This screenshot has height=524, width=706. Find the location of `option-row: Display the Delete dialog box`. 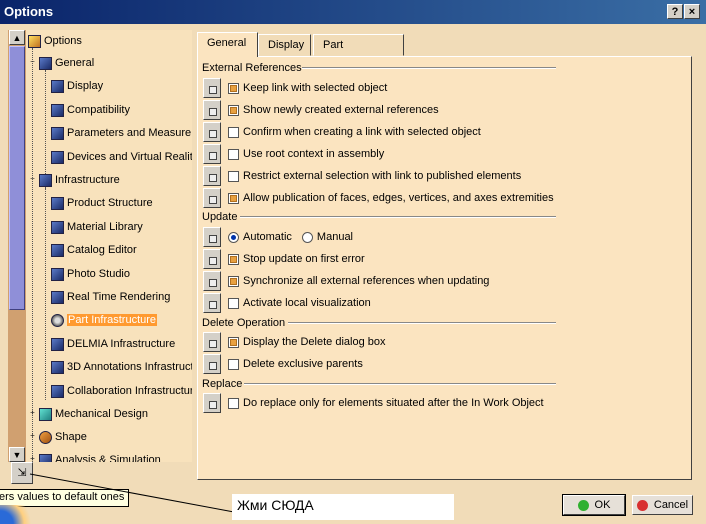

option-row: Display the Delete dialog box is located at coordinates (294, 342).